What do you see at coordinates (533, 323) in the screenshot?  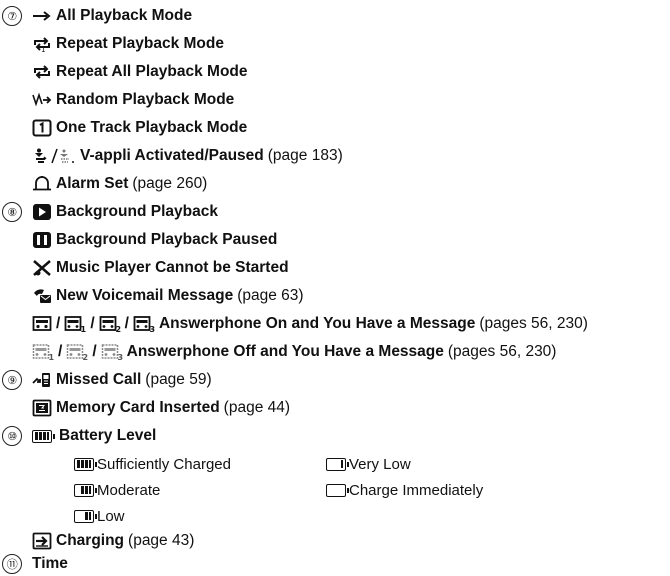 I see `answerphone-on-page-ref: (pages 56, 230)` at bounding box center [533, 323].